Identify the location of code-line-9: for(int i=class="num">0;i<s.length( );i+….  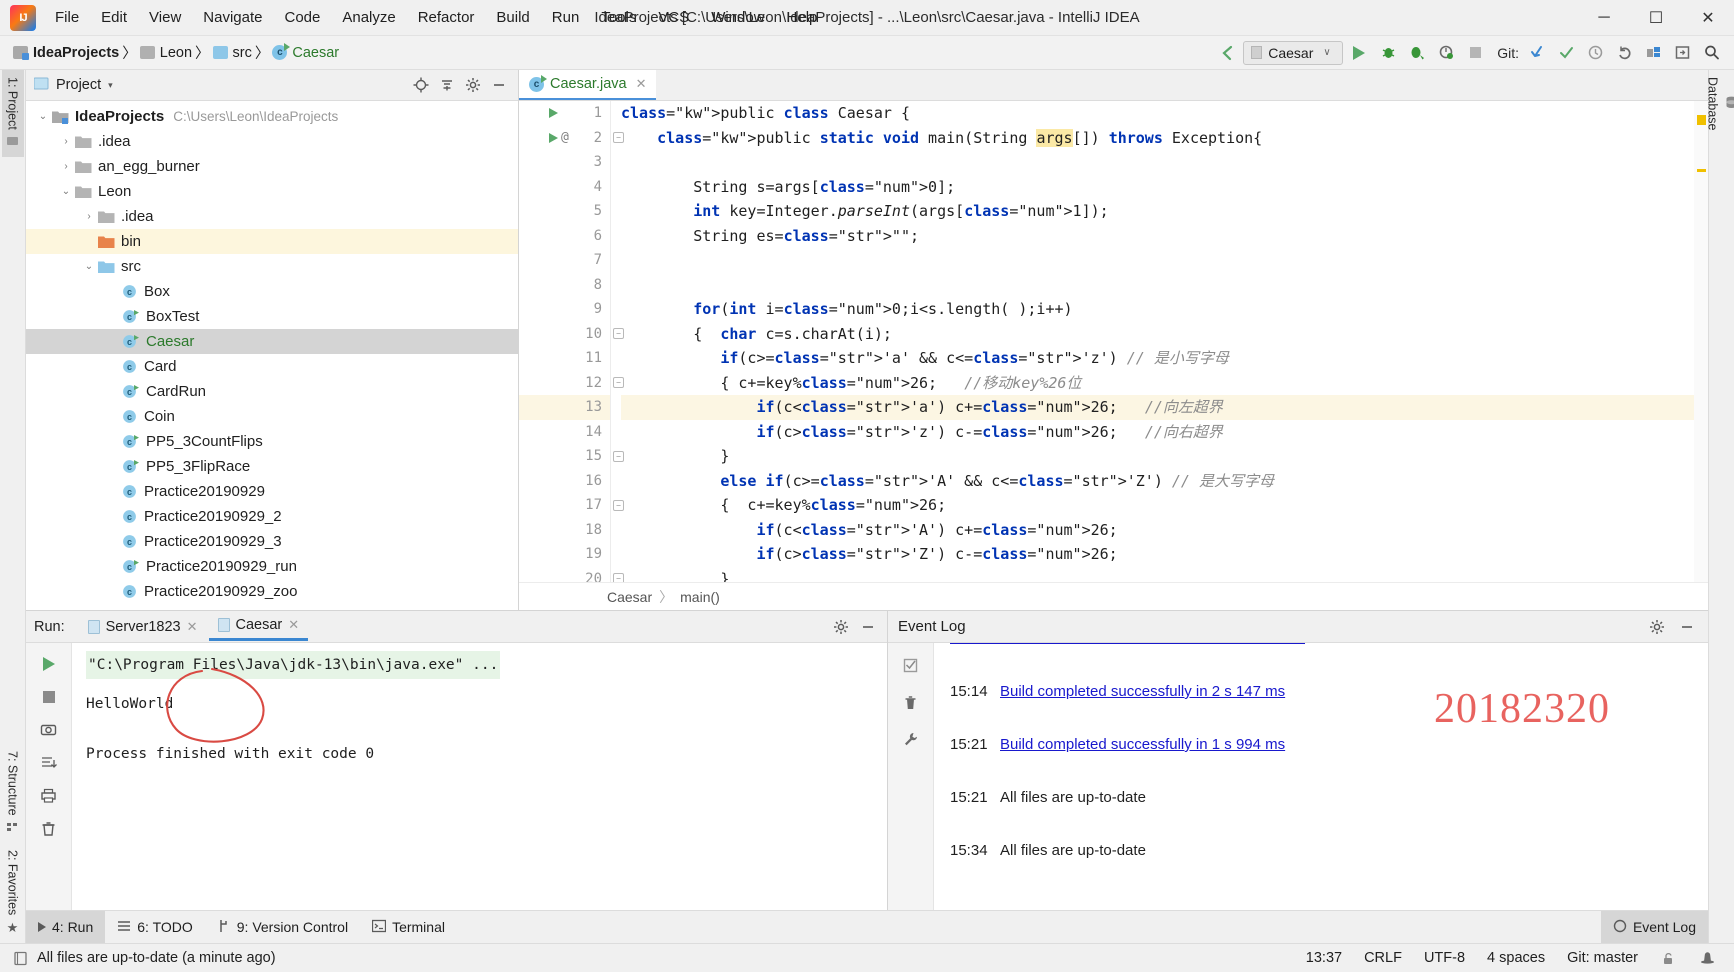
(1164, 309).